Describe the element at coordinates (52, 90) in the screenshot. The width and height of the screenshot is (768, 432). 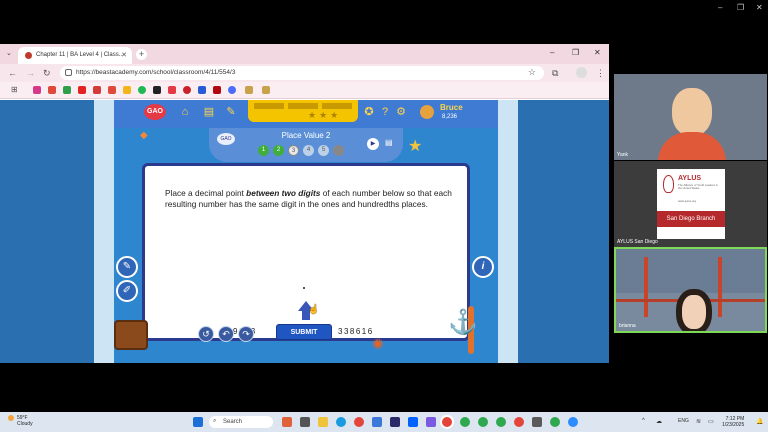
I see `gmail-icon` at that location.